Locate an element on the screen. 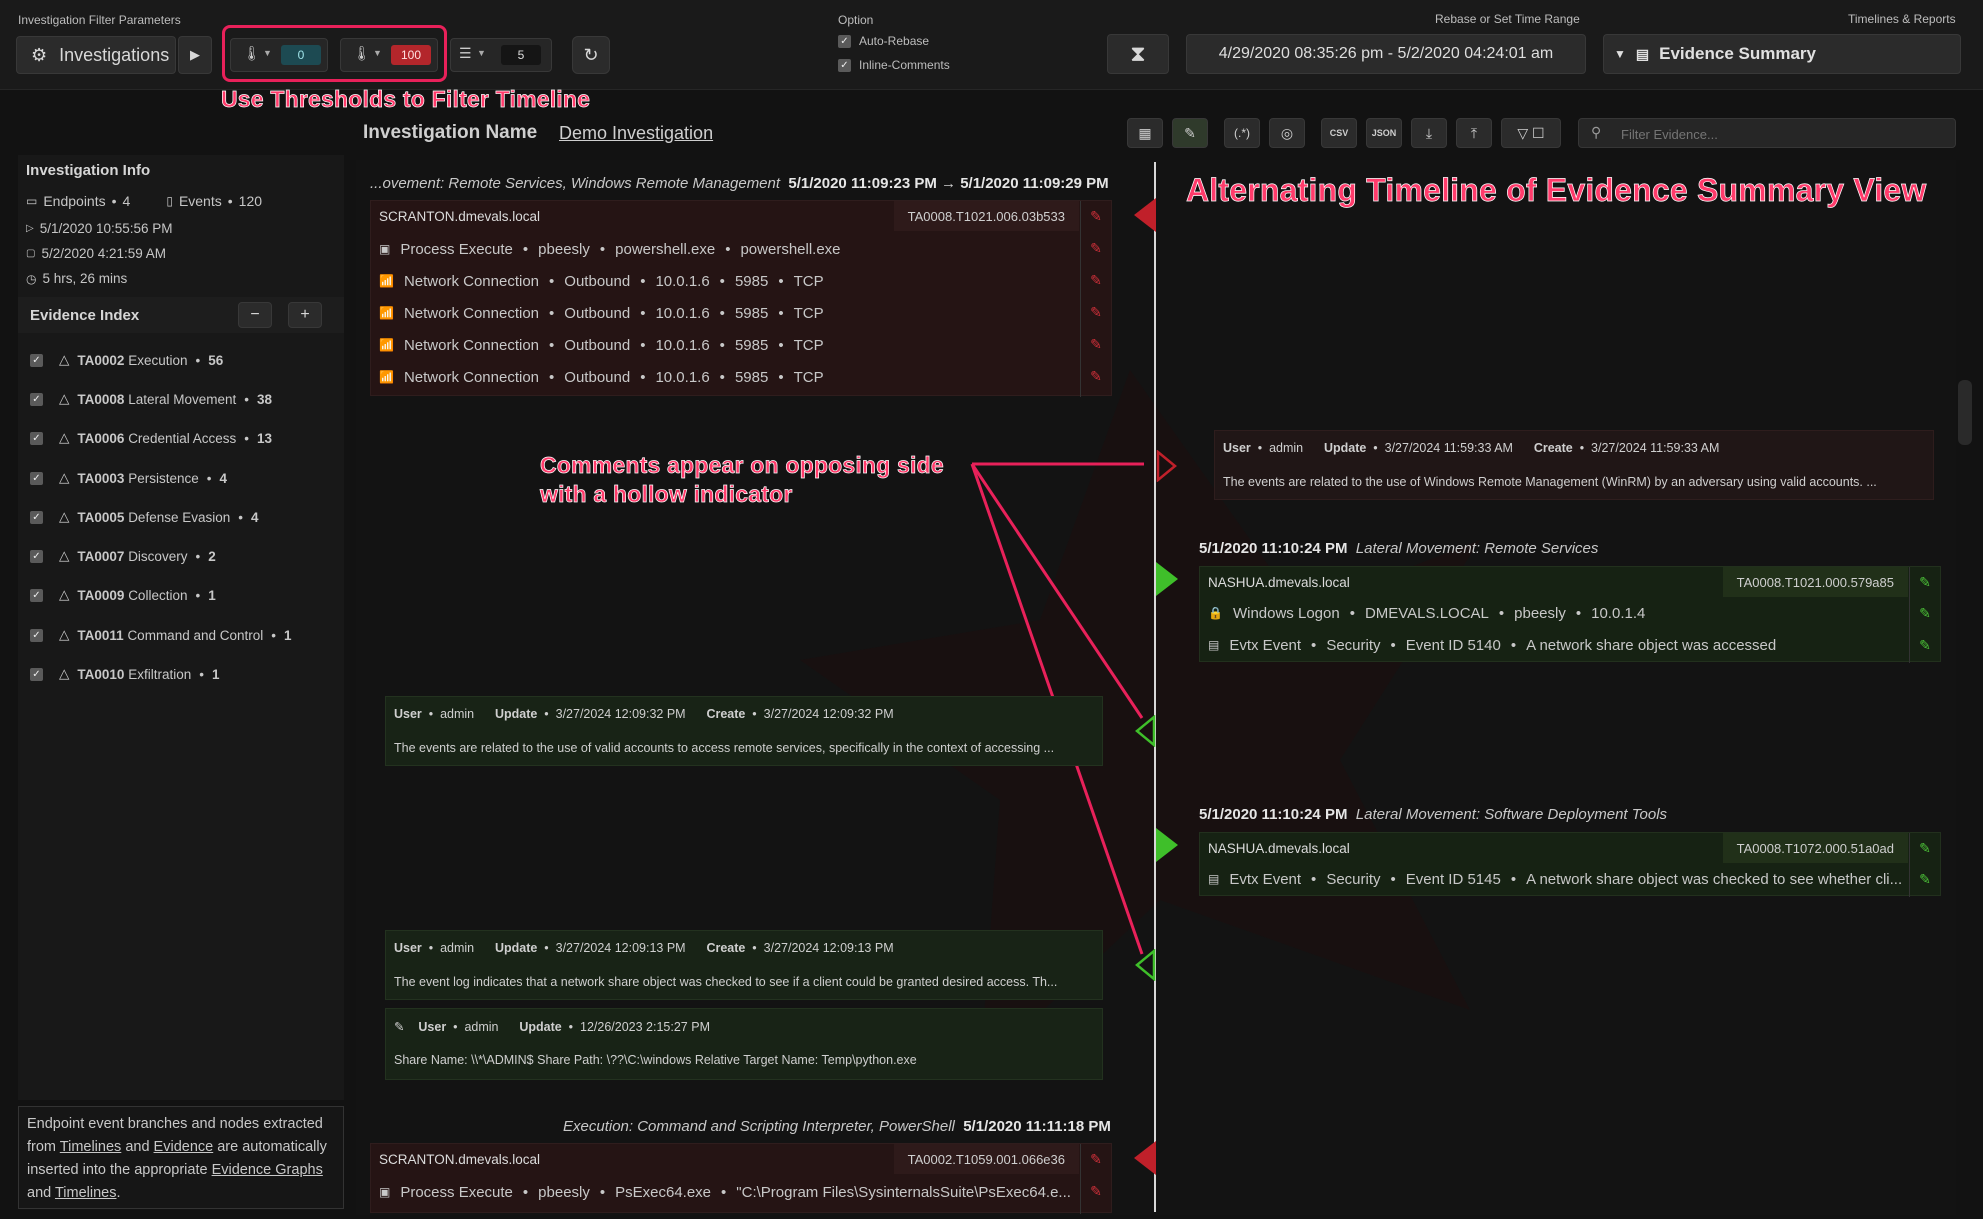  update-time: 3/27/2024 12:09:13 PM is located at coordinates (620, 948).